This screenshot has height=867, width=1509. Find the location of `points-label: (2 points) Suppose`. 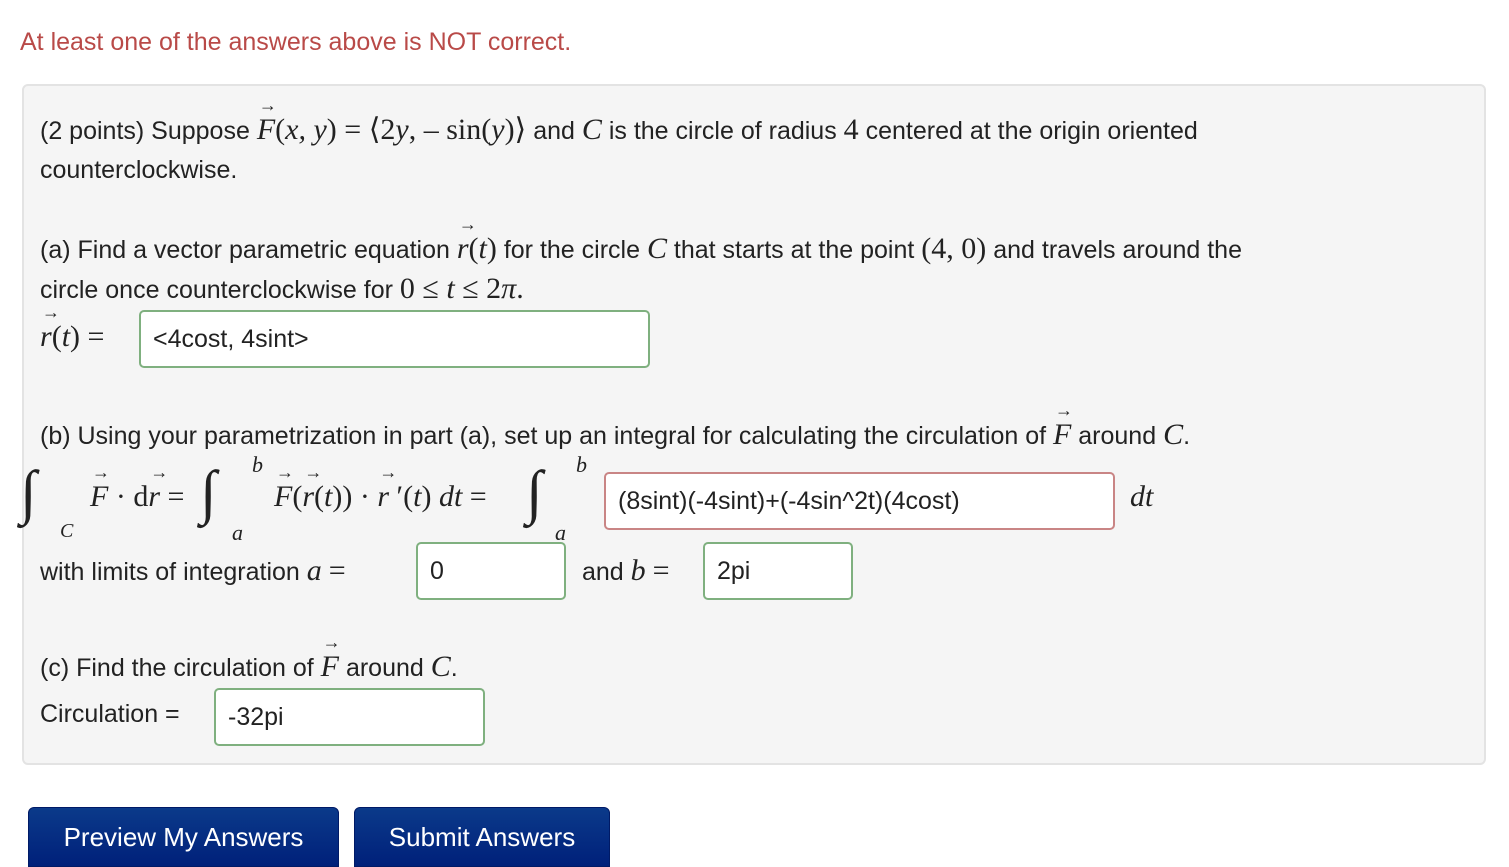

points-label: (2 points) Suppose is located at coordinates (145, 131).